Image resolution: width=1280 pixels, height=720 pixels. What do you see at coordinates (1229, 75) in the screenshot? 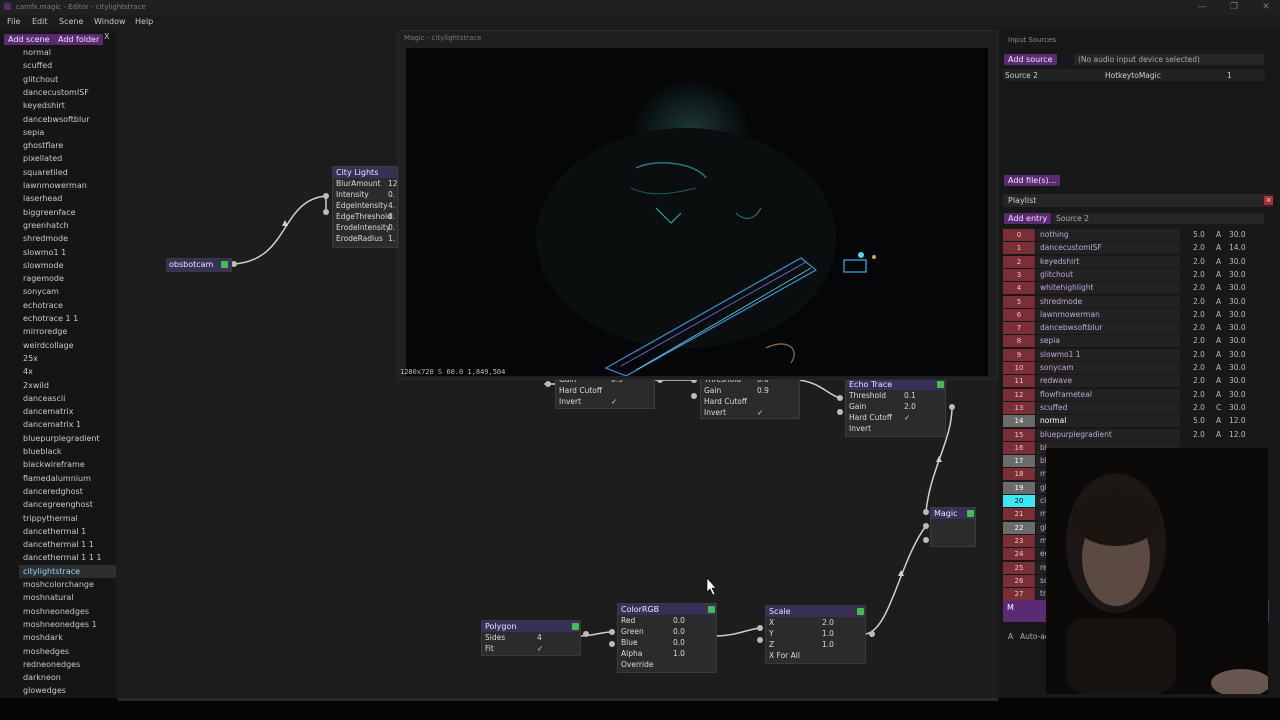
I see `source-channel: 1` at bounding box center [1229, 75].